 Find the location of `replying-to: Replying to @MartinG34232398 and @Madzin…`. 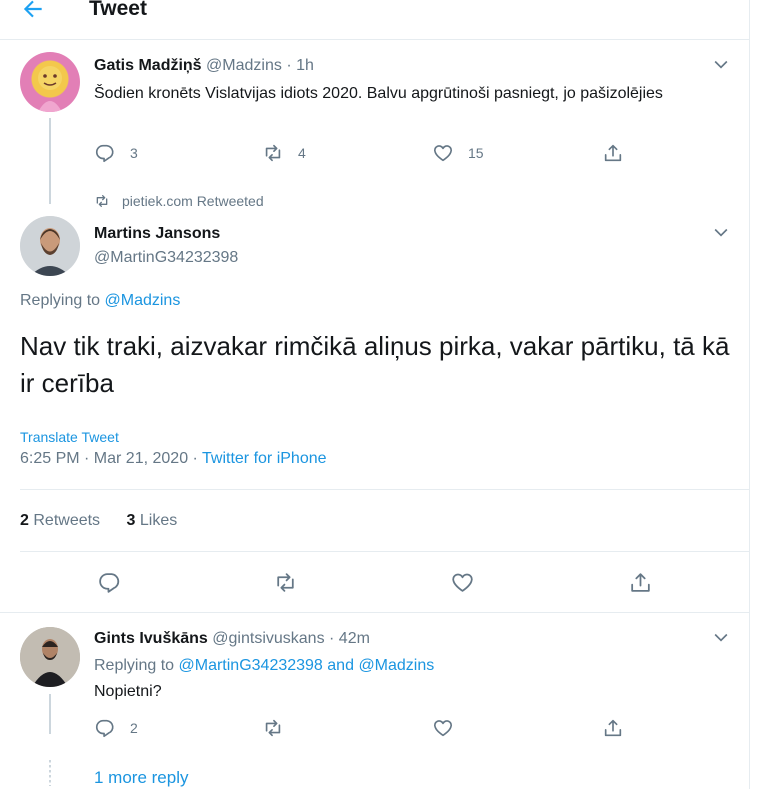

replying-to: Replying to @MartinG34232398 and @Madzin… is located at coordinates (264, 666).